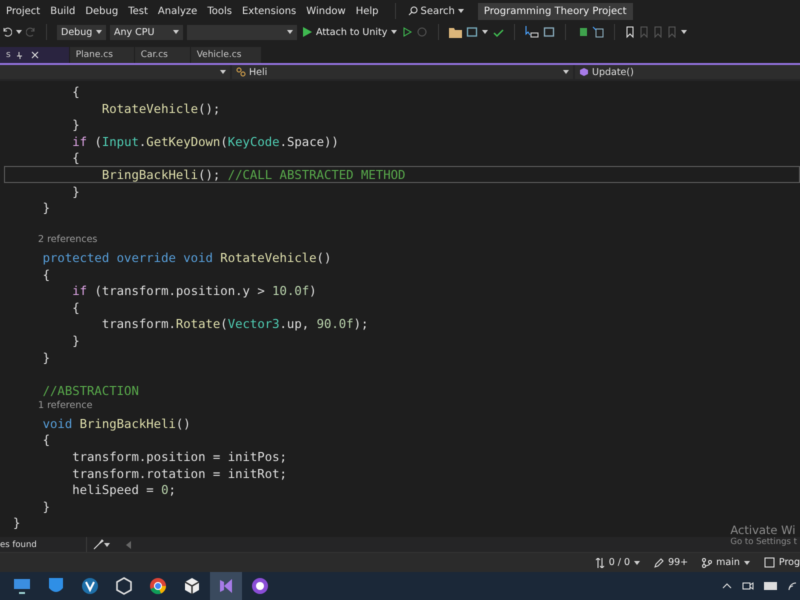  What do you see at coordinates (81, 32) in the screenshot?
I see `configuration-dropdown: Debug` at bounding box center [81, 32].